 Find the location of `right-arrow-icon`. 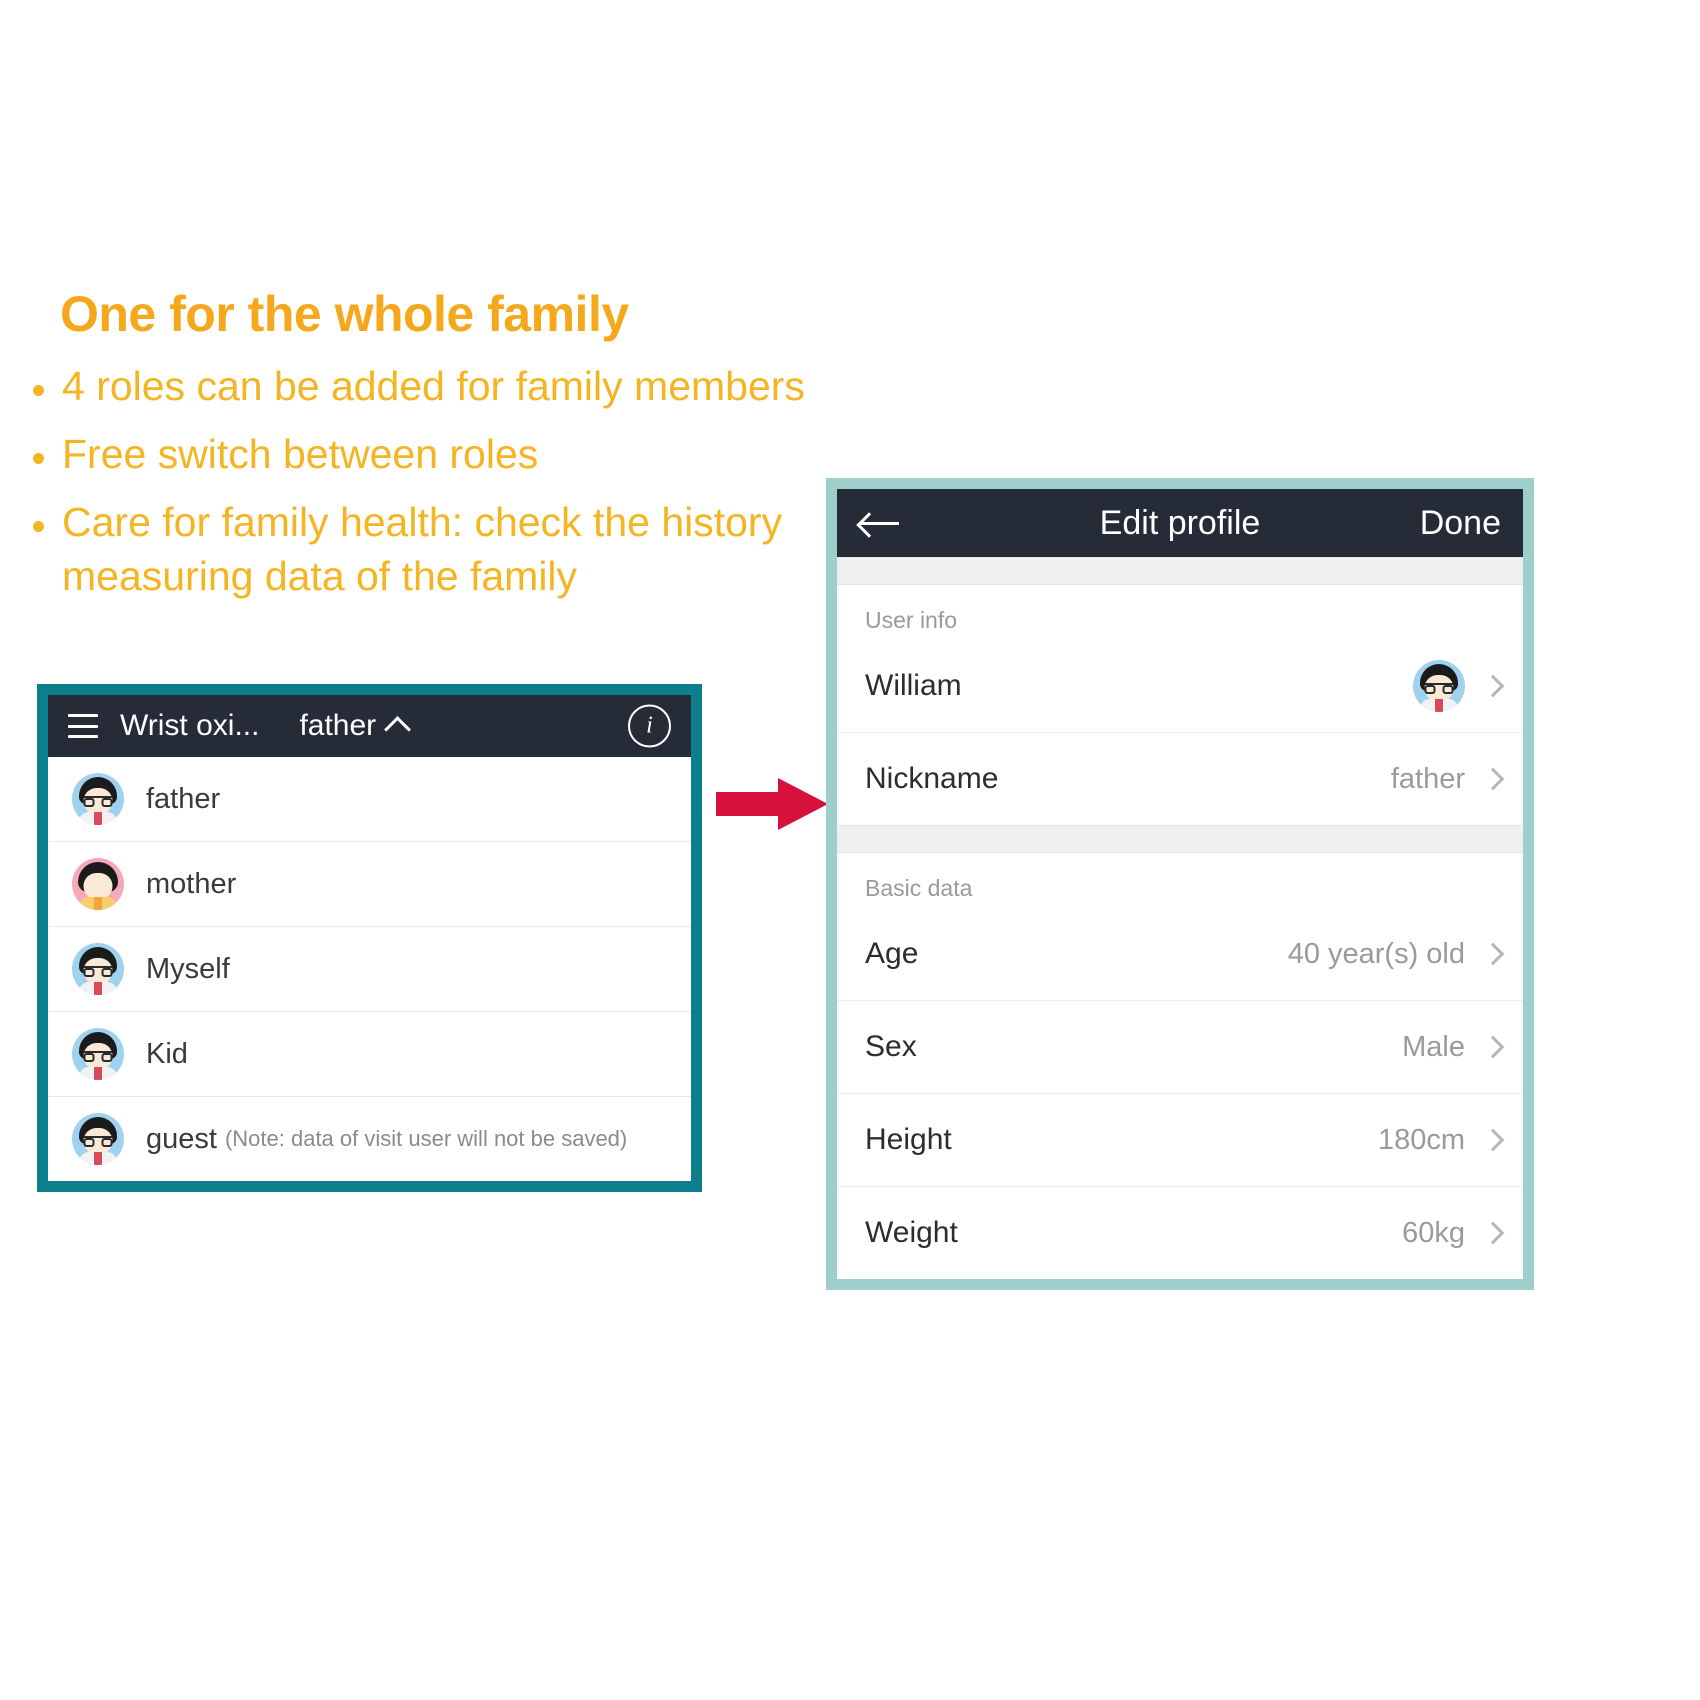

right-arrow-icon is located at coordinates (772, 804).